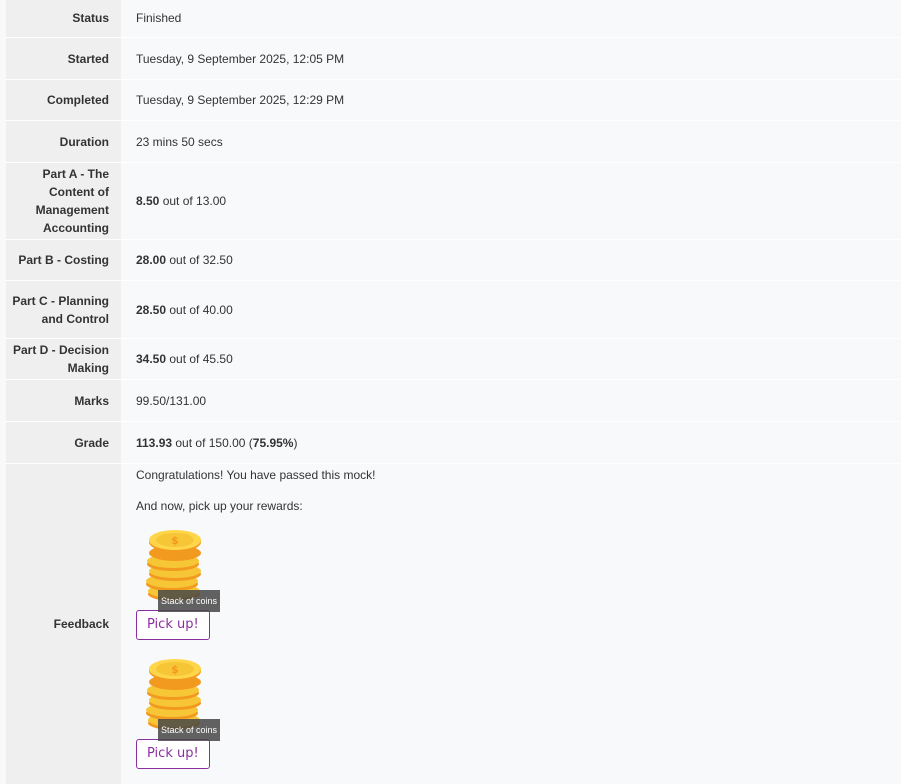  Describe the element at coordinates (511, 201) in the screenshot. I see `part-a-value: 8.50 out of 13.00` at that location.